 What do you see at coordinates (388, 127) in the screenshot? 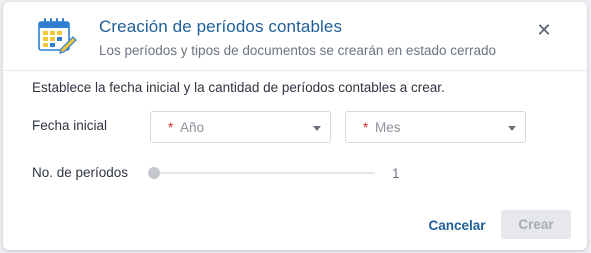
I see `month-placeholder: Mes` at bounding box center [388, 127].